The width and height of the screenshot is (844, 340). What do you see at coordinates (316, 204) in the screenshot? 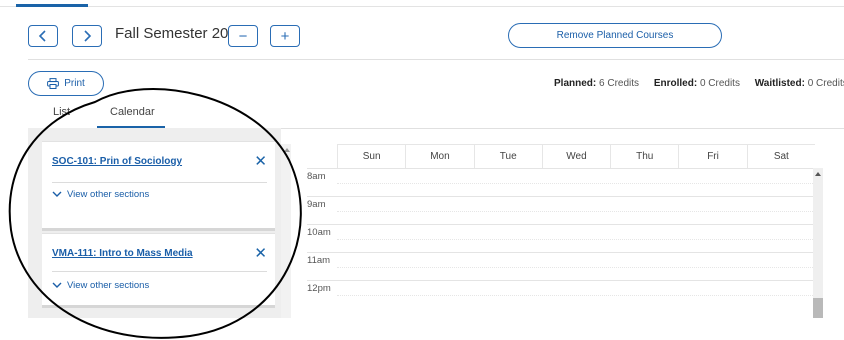
I see `hour-label: 9am` at bounding box center [316, 204].